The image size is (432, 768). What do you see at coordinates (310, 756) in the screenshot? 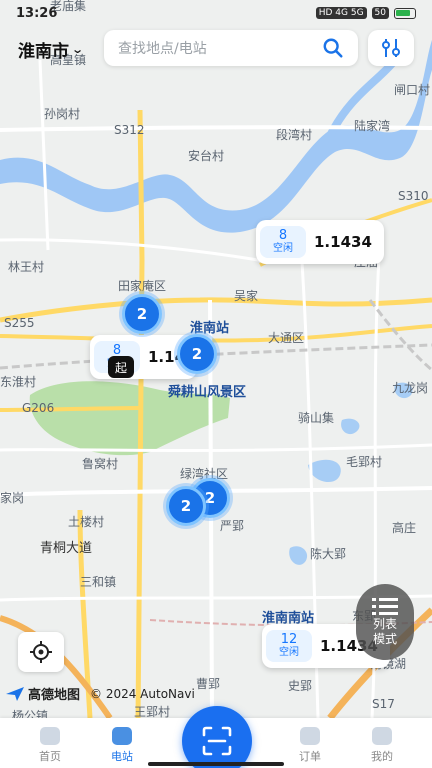
I see `tab-label: 订单` at bounding box center [310, 756].